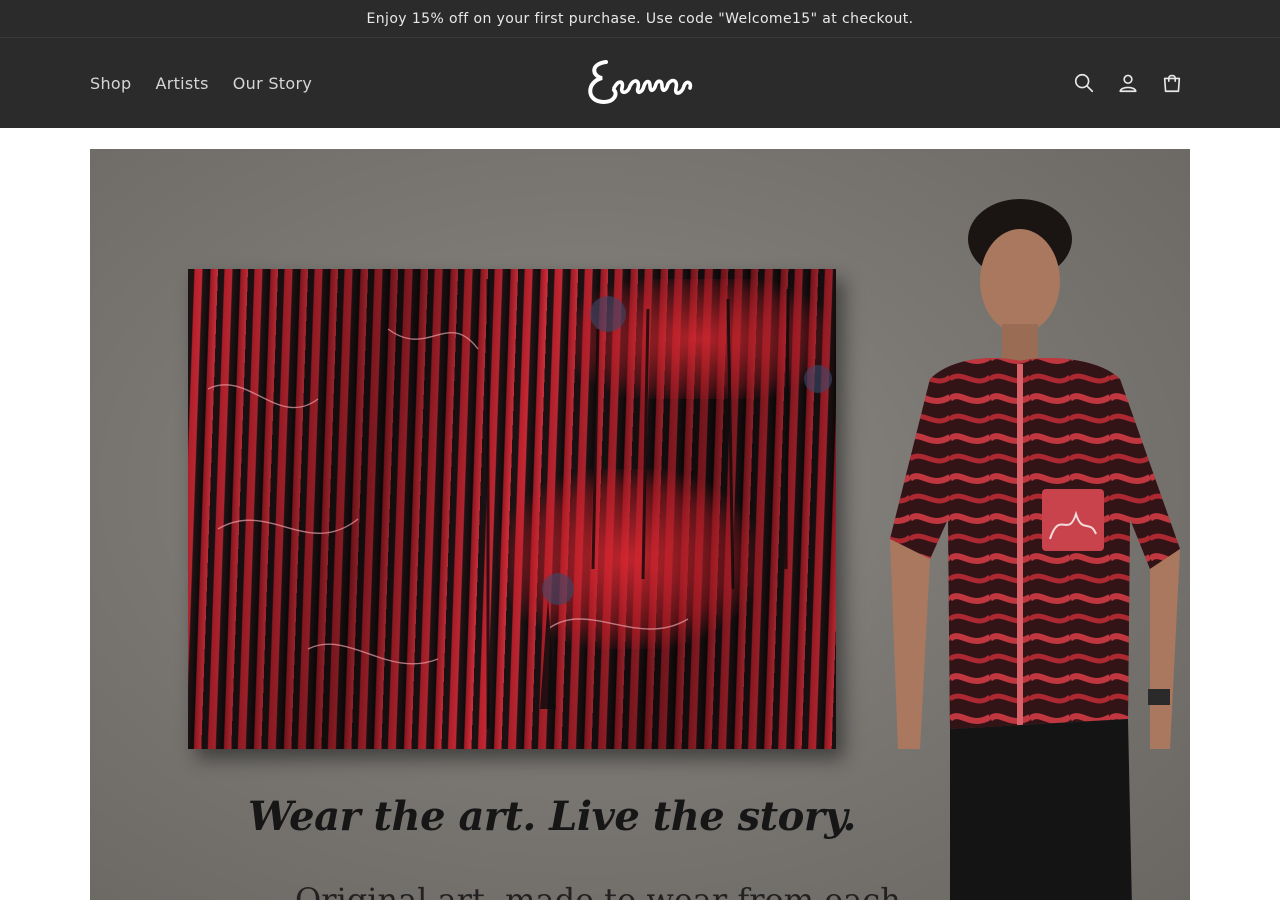 This screenshot has width=1280, height=900. Describe the element at coordinates (181, 83) in the screenshot. I see `nav-item-artists: Artists` at that location.